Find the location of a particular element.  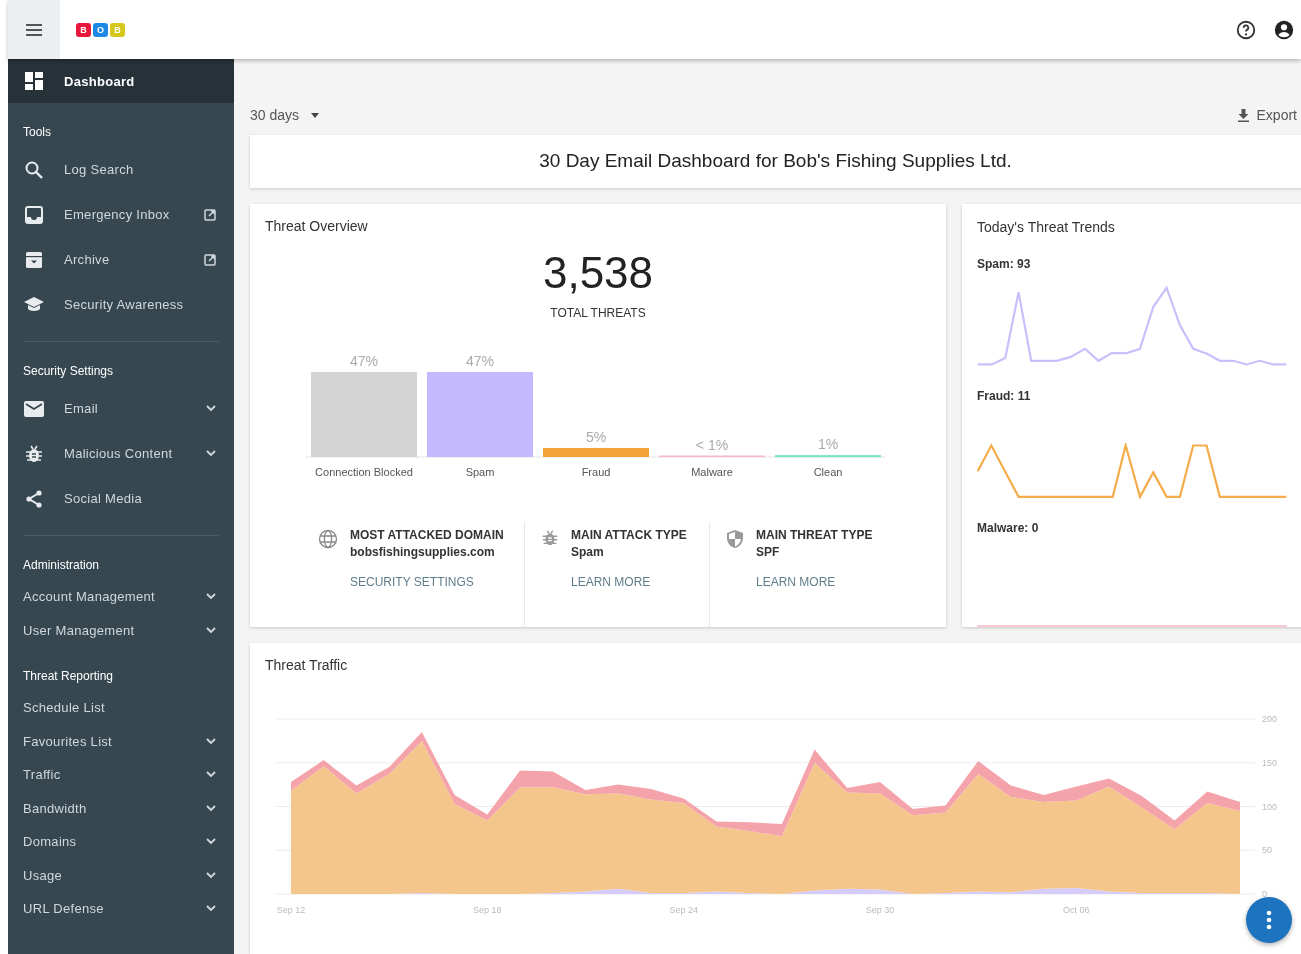

share-icon is located at coordinates (34, 498).